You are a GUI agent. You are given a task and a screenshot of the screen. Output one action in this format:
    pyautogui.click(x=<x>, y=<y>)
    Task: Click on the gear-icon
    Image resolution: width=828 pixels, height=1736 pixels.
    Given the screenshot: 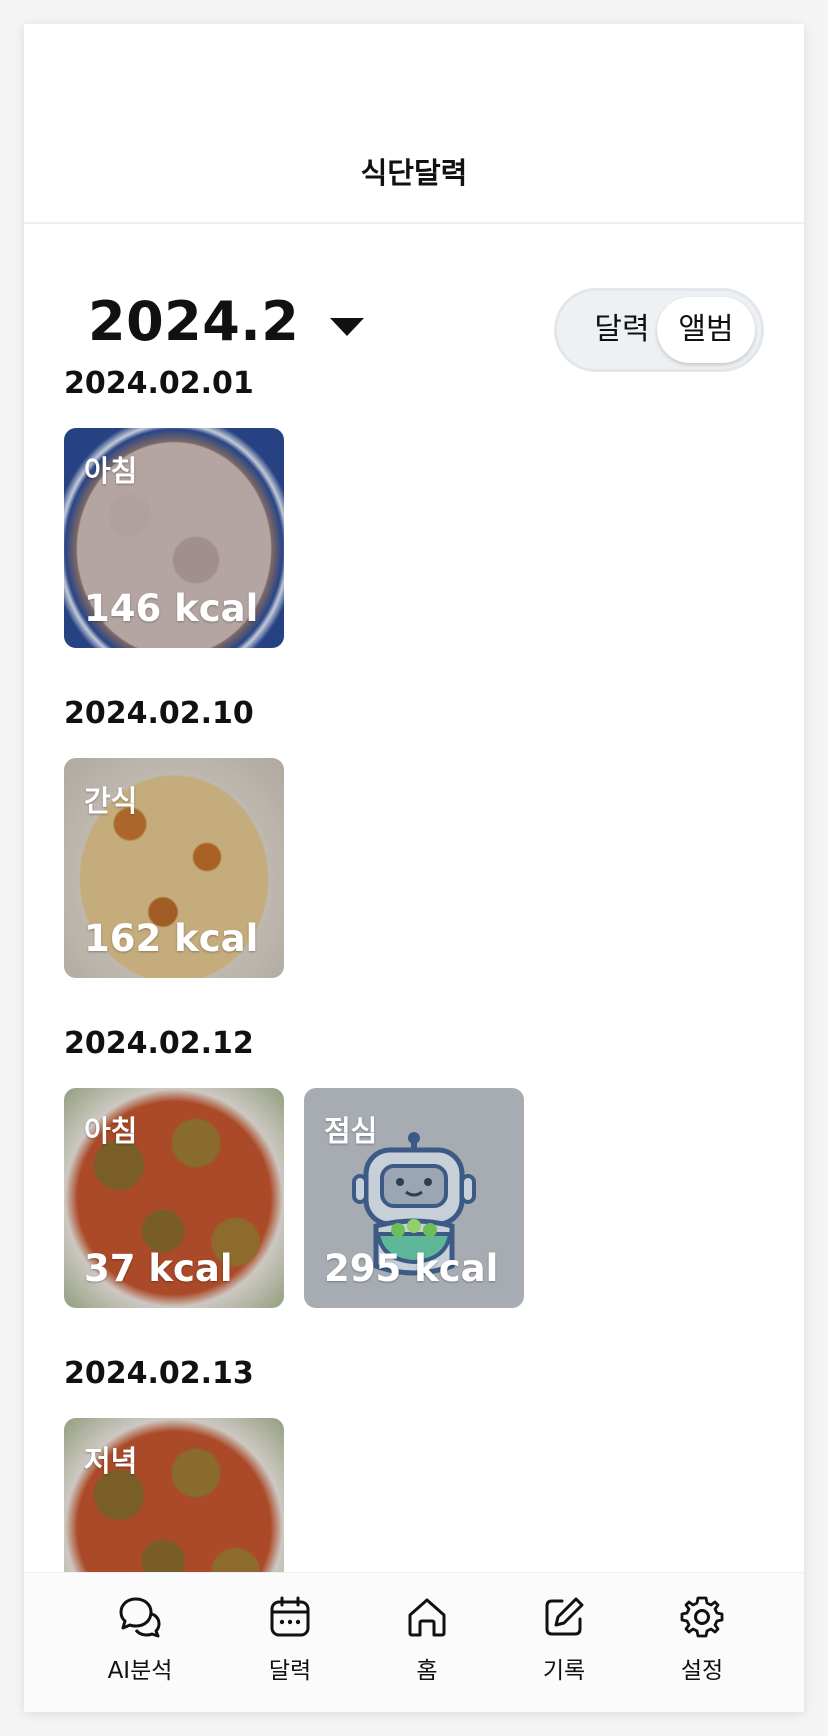 What is the action you would take?
    pyautogui.click(x=702, y=1617)
    